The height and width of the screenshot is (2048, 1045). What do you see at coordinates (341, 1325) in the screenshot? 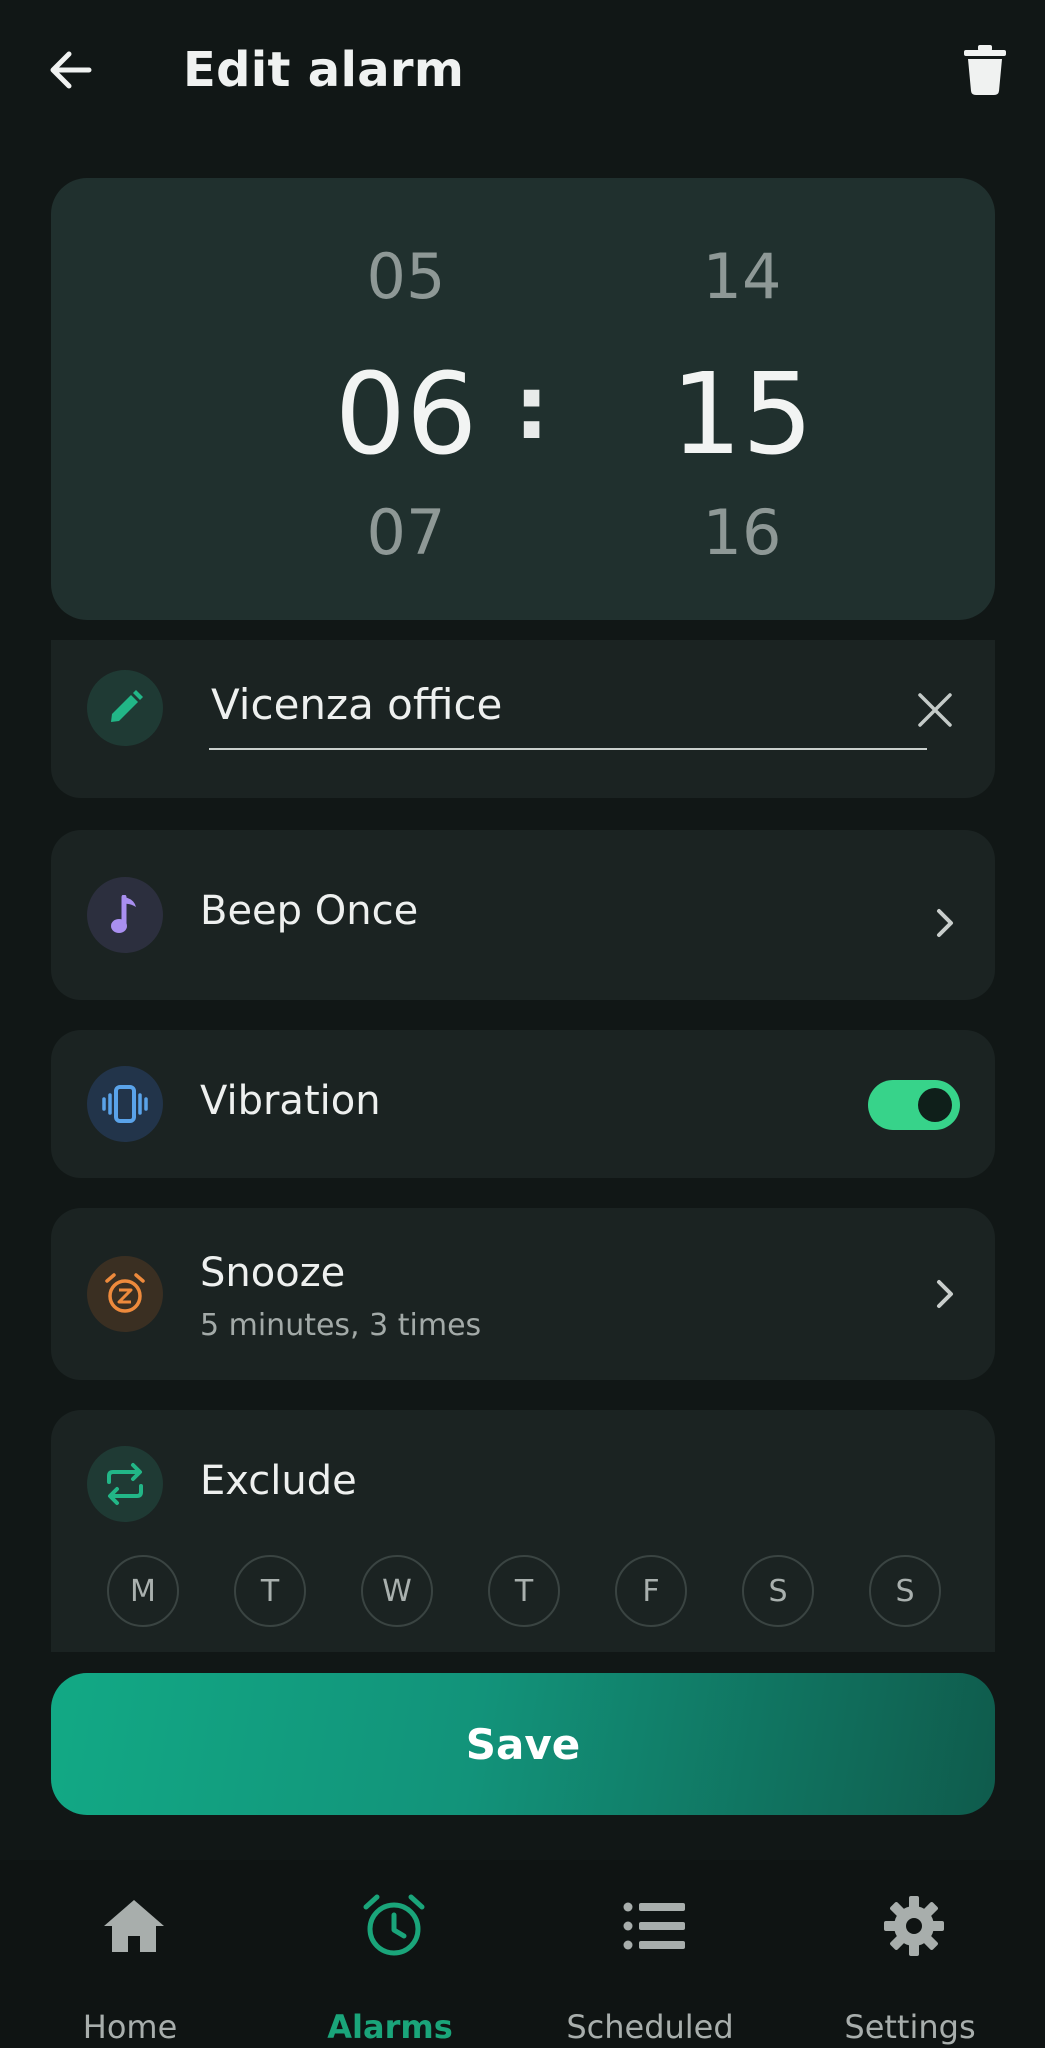
I see `snooze-detail: 5 minutes, 3 times` at bounding box center [341, 1325].